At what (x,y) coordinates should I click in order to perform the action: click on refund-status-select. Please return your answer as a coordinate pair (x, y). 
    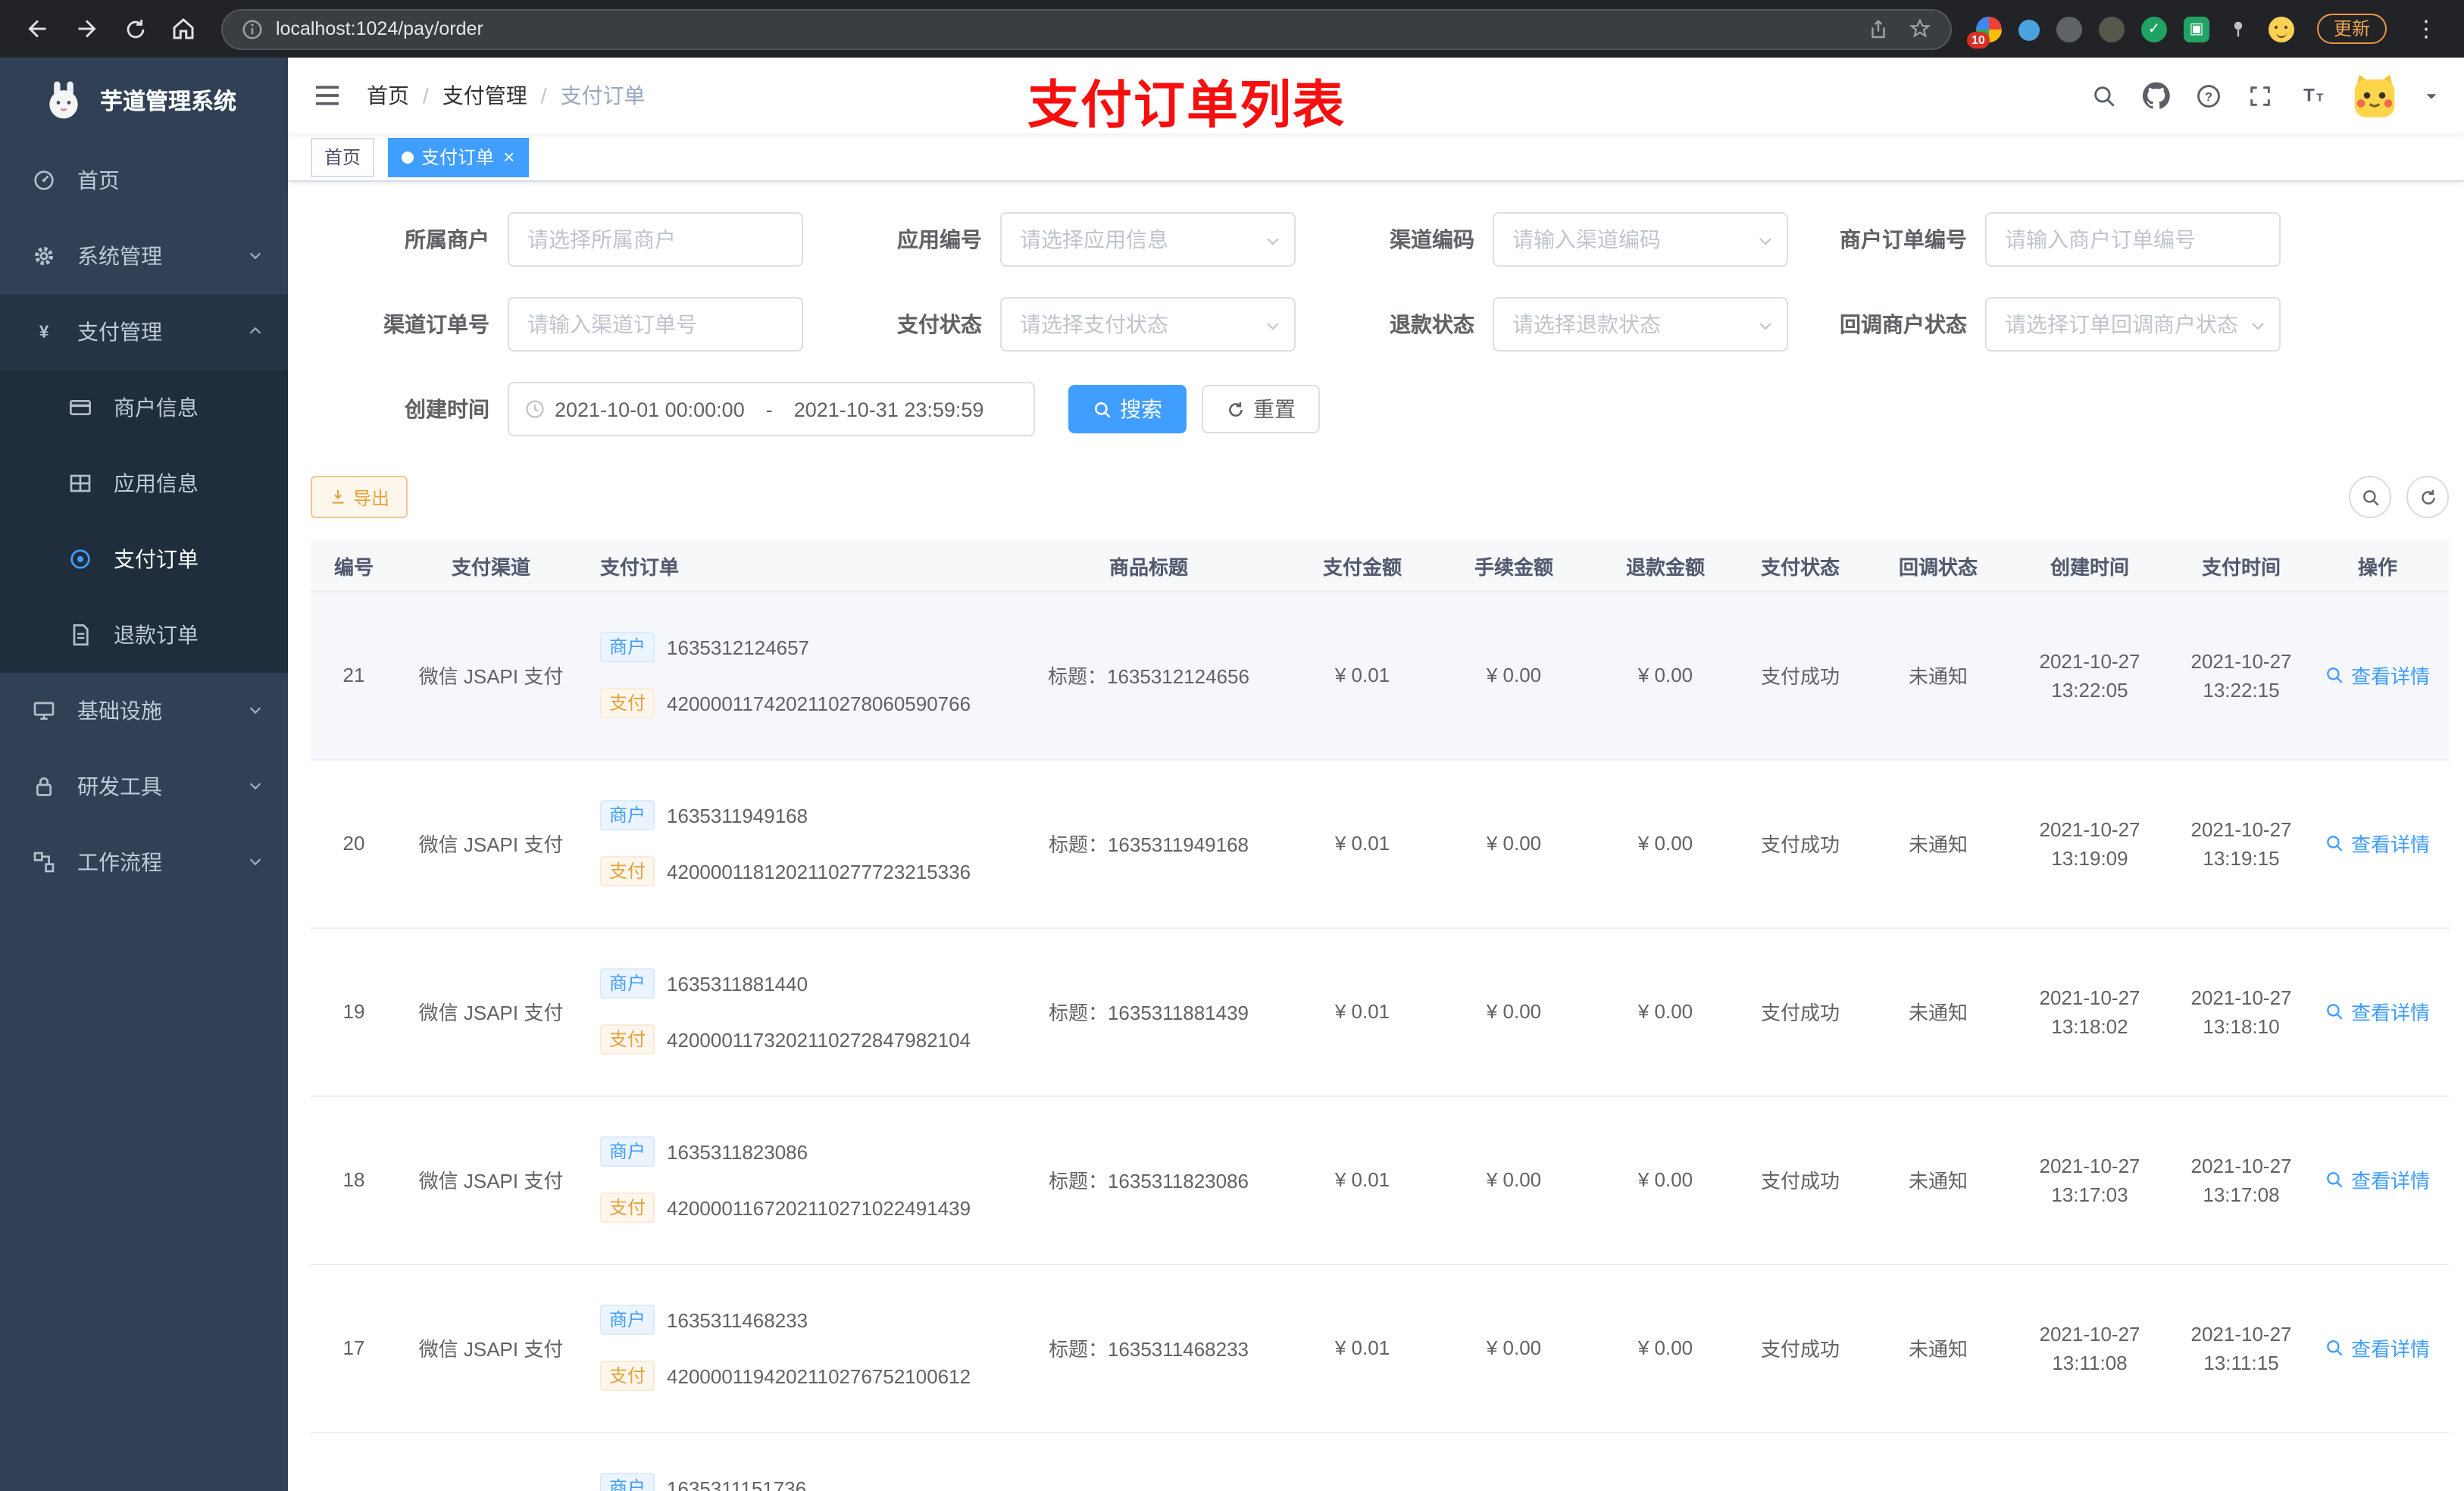
    Looking at the image, I should click on (1640, 324).